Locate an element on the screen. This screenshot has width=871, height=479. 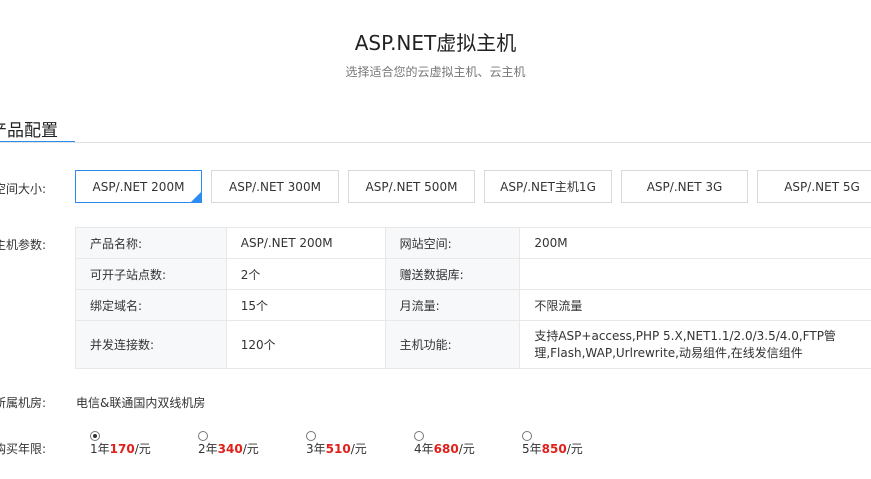
period-radio-group: 1年170/元 2年340/元 3年510/元 4年680/元 5年850/元 is located at coordinates (435, 446).